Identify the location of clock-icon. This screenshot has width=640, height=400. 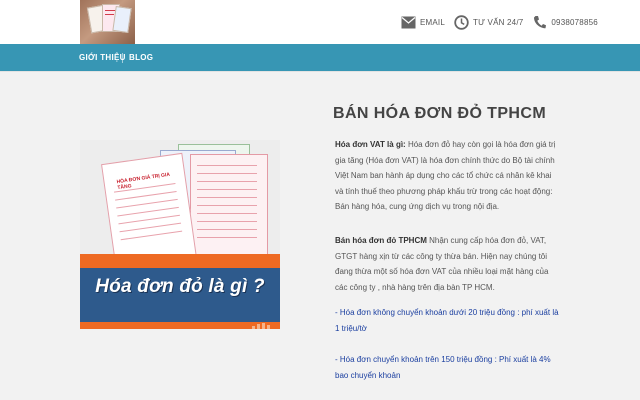
(461, 22).